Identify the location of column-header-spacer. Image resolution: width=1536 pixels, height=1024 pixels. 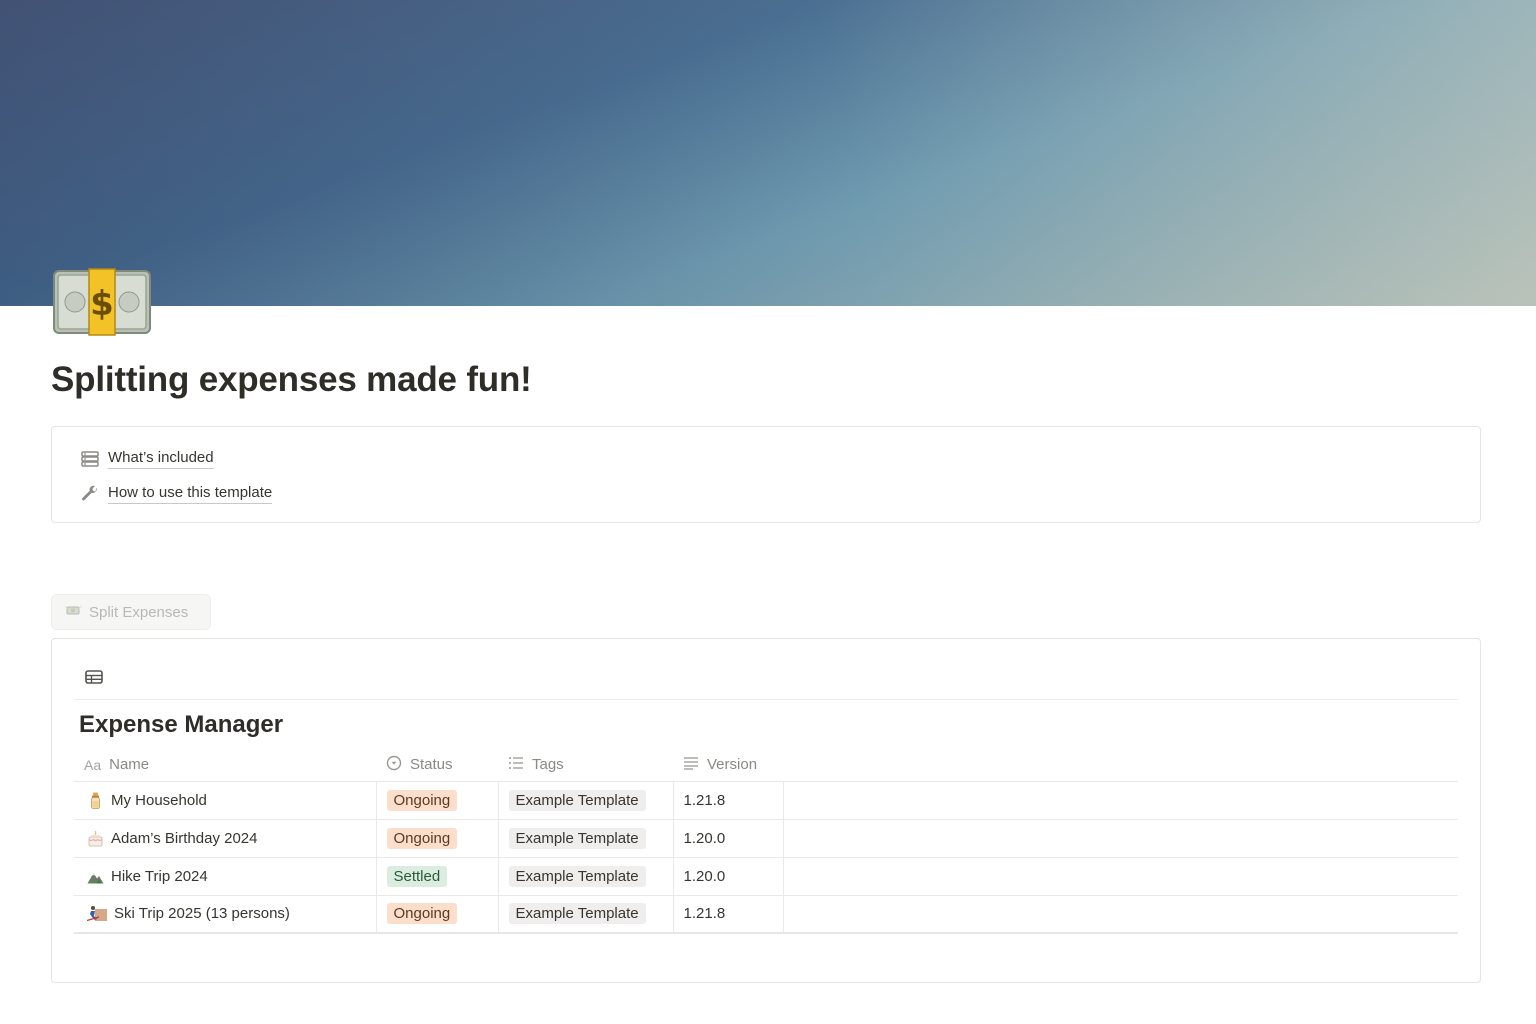
(1120, 765).